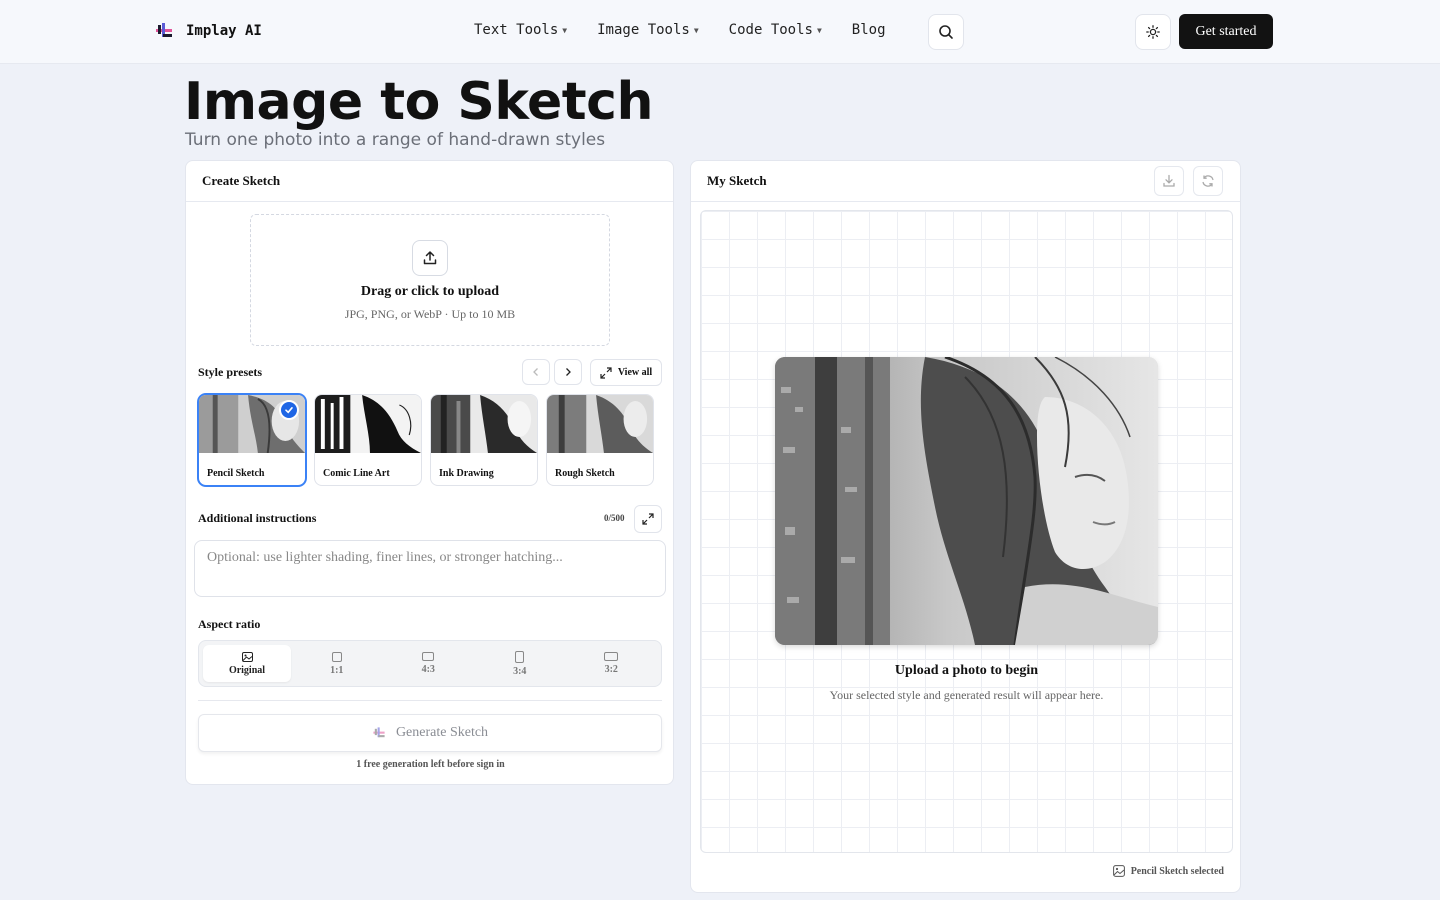  Describe the element at coordinates (966, 501) in the screenshot. I see `sample-sketch-image` at that location.